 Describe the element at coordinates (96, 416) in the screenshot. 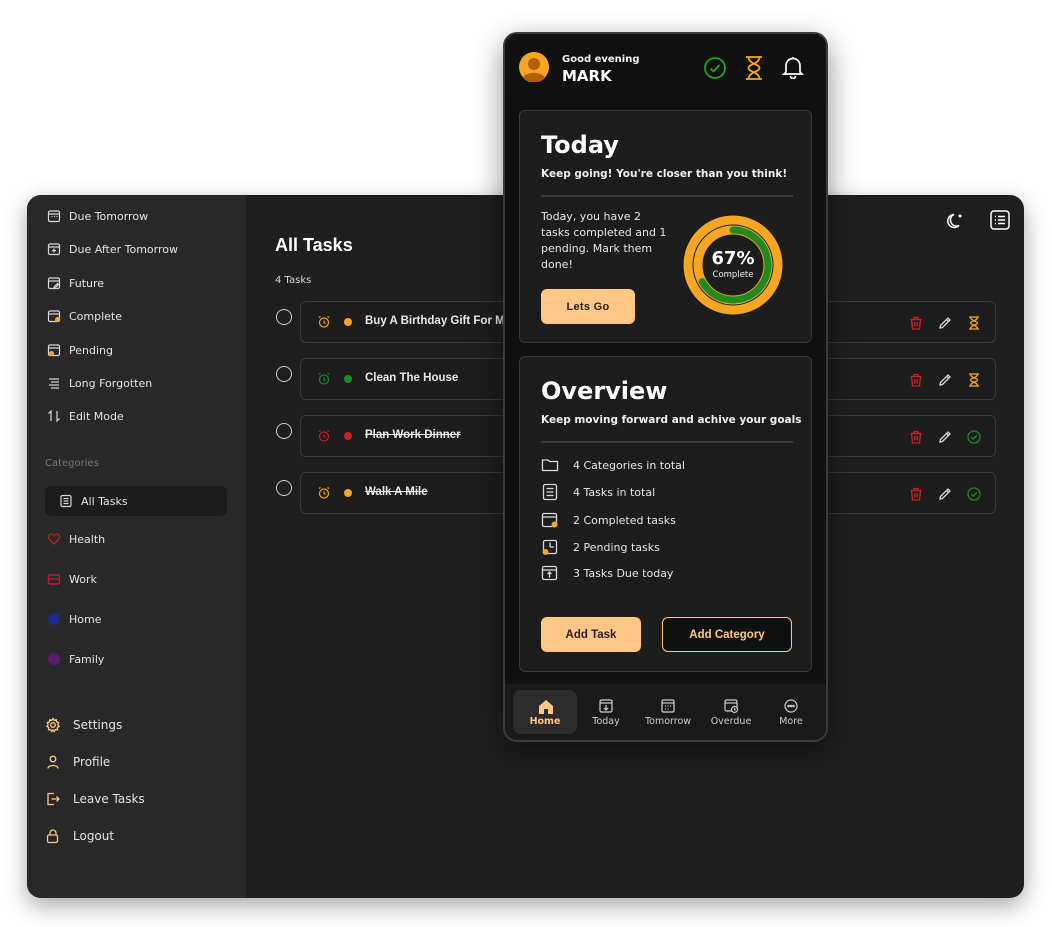

I see `sidebar-item-label: Edit Mode` at that location.